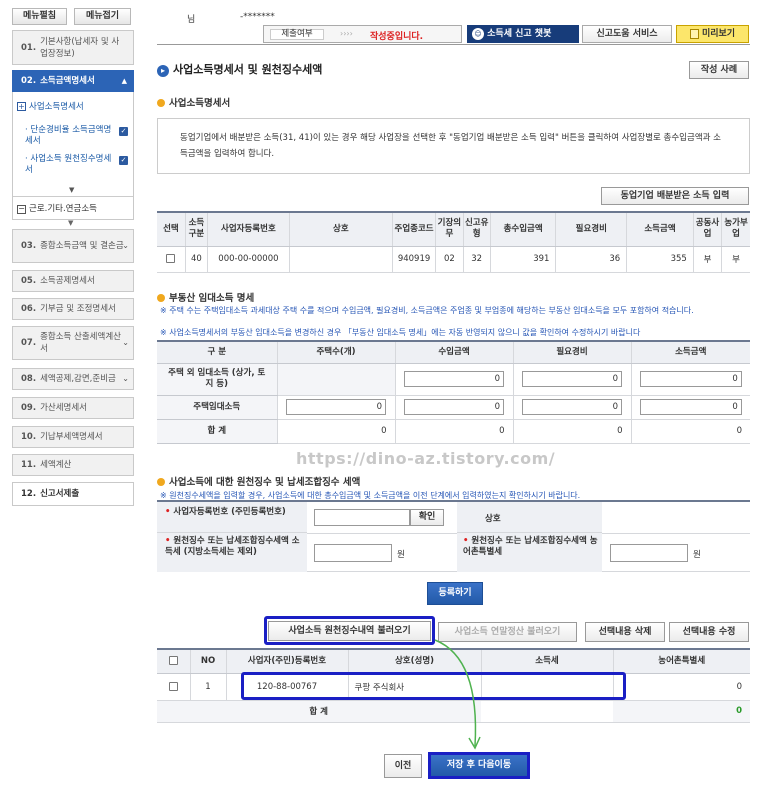  What do you see at coordinates (217, 379) in the screenshot?
I see `row-label: 주택 외 임대소득 (상가, 토지 등)` at bounding box center [217, 379].